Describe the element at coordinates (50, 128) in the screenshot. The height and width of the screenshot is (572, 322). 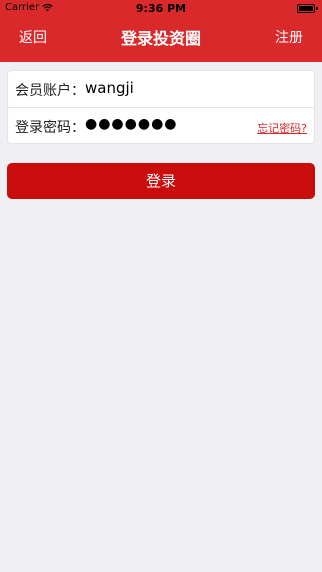
I see `password-label: 登录密码：` at that location.